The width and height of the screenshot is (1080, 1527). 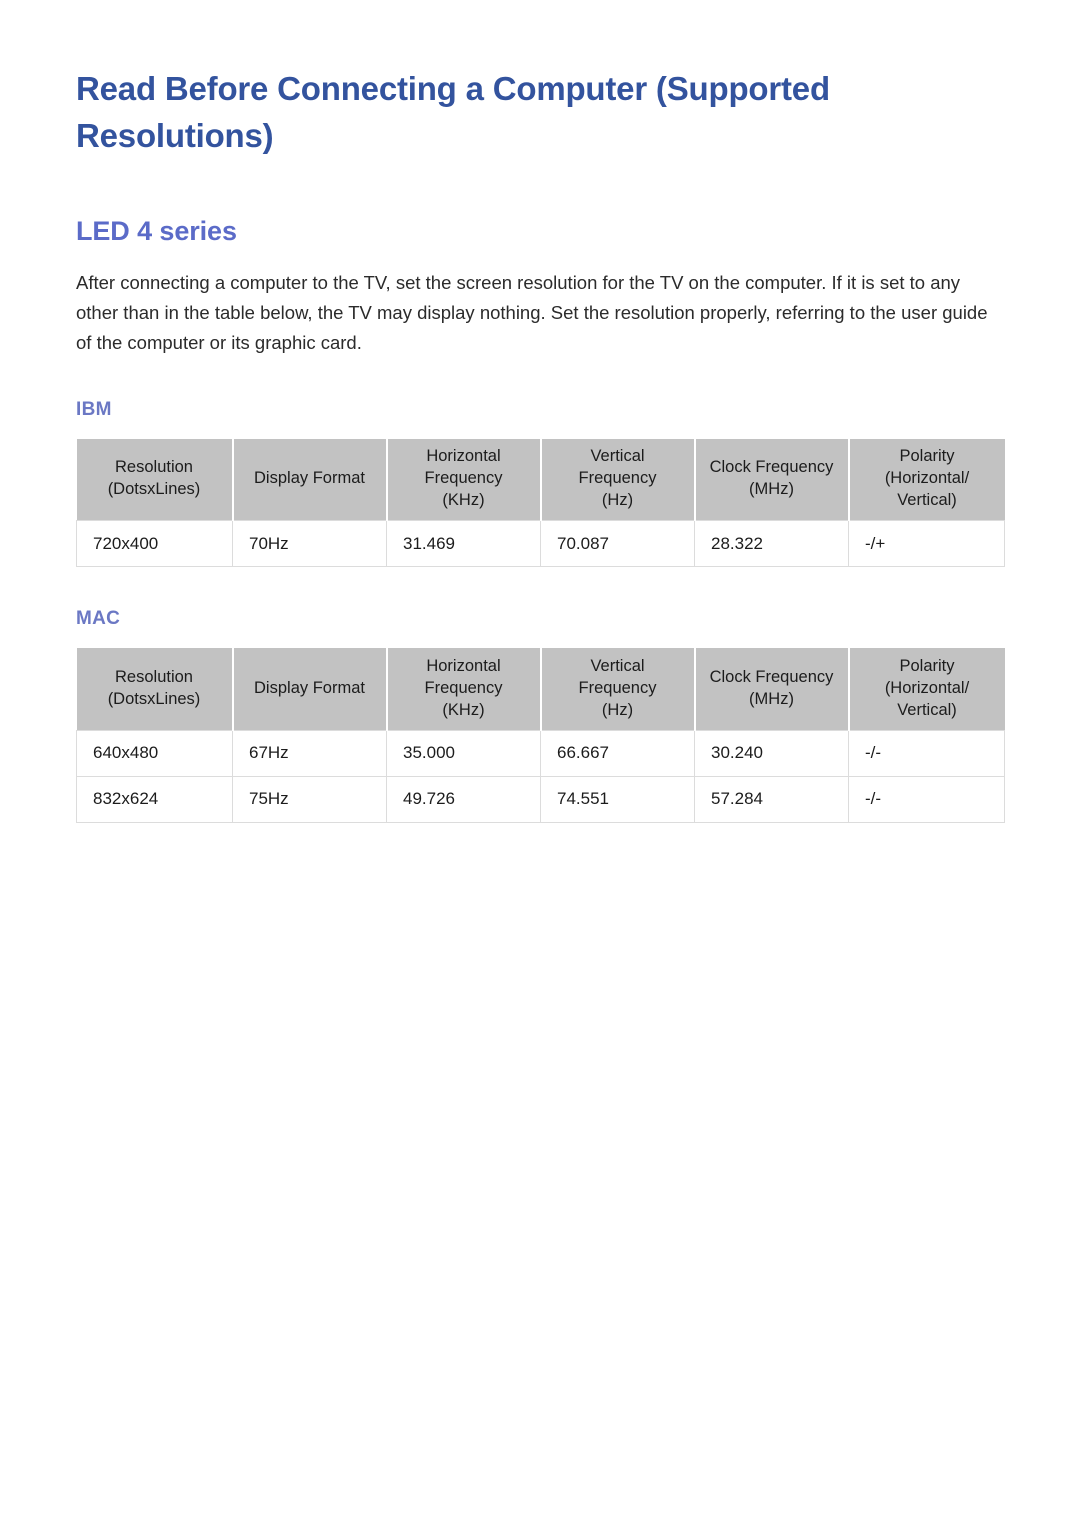 I want to click on cell-horizontal-frequency: 35.000, so click(x=463, y=753).